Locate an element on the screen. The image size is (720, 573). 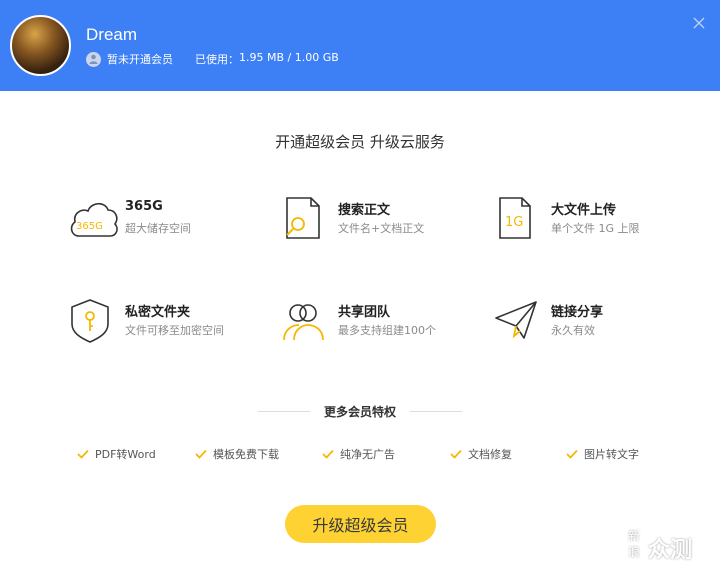
feature-desc: 永久有效 is located at coordinates (573, 330).